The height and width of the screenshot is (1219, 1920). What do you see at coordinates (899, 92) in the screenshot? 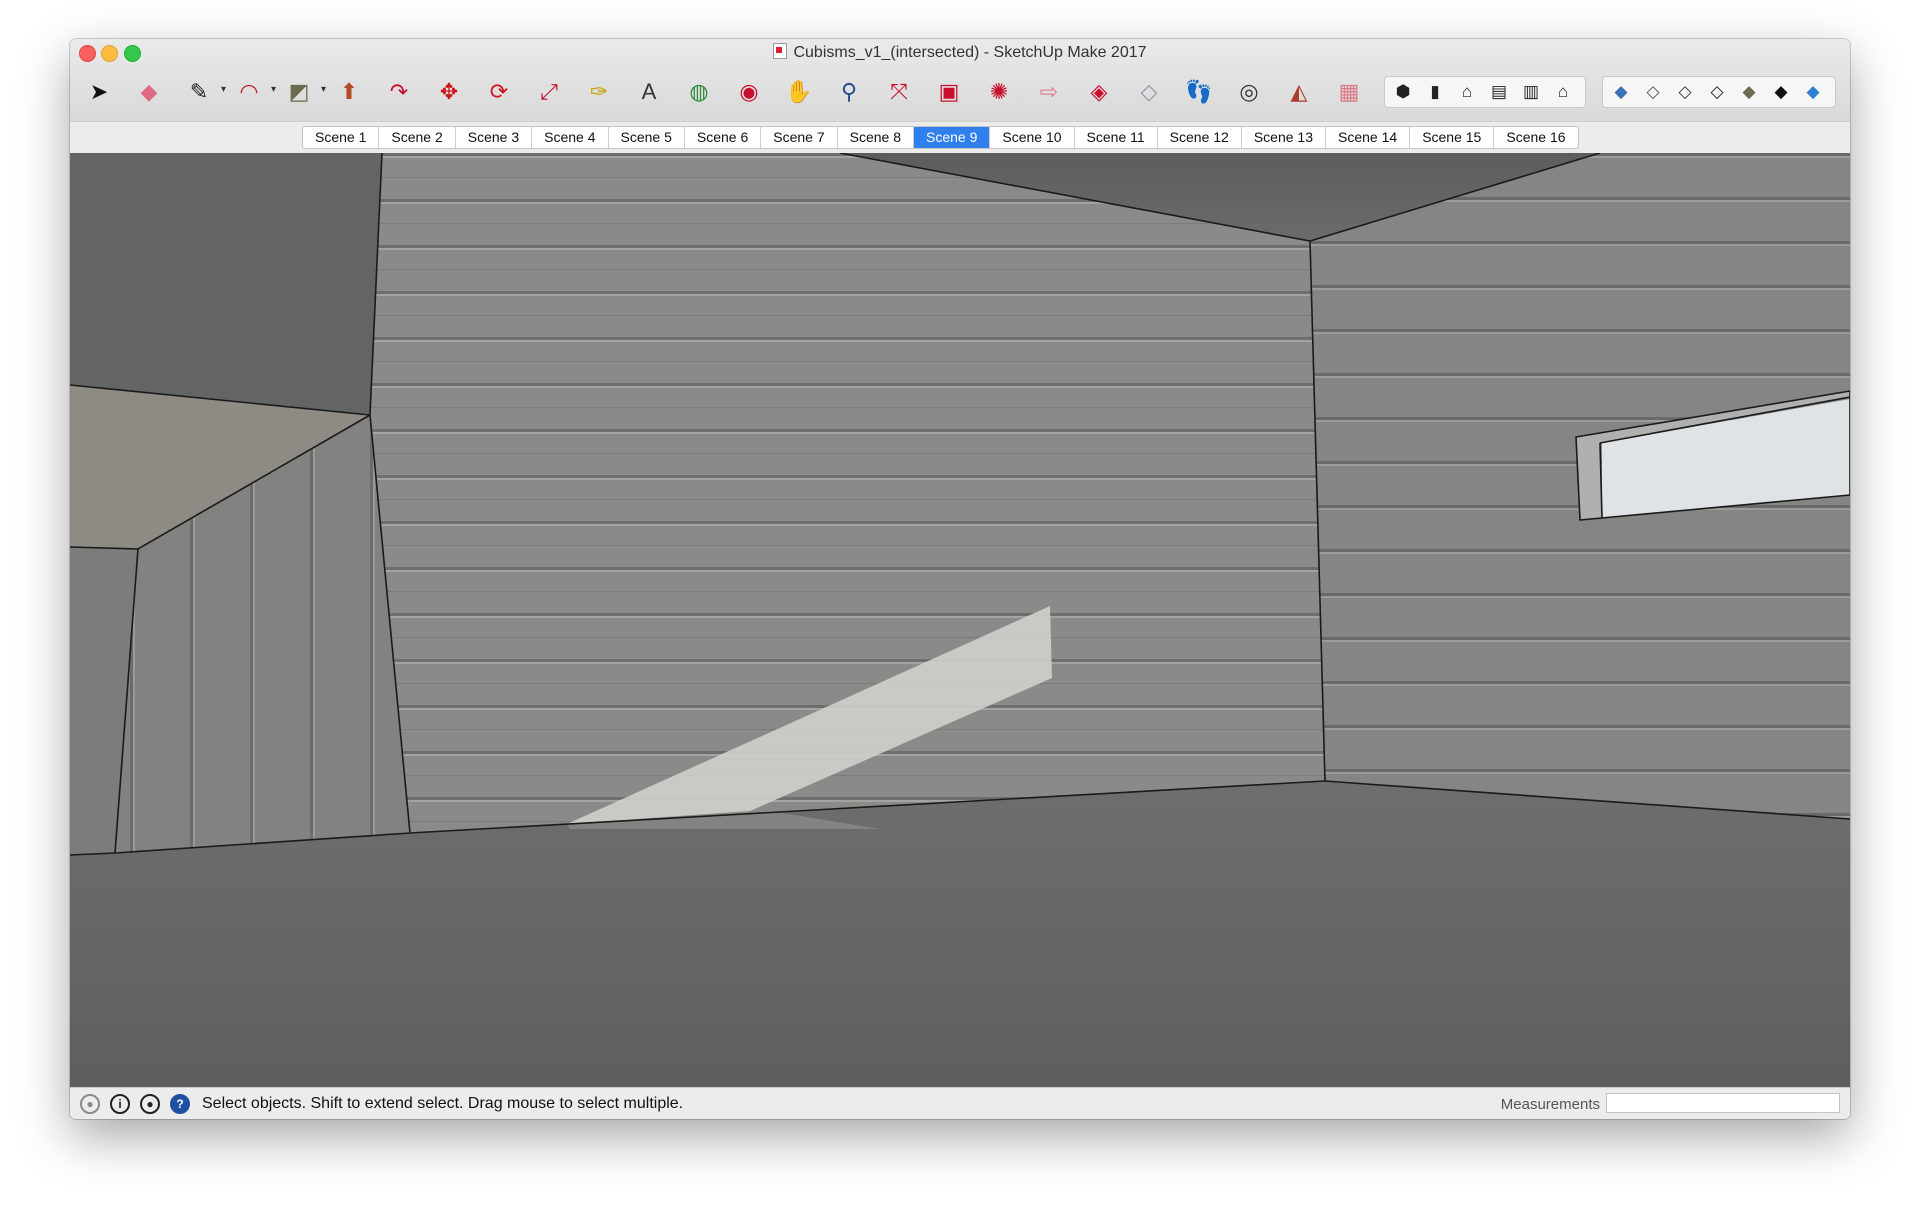
I see `zoom-extents-tool-icon: ⤧` at bounding box center [899, 92].